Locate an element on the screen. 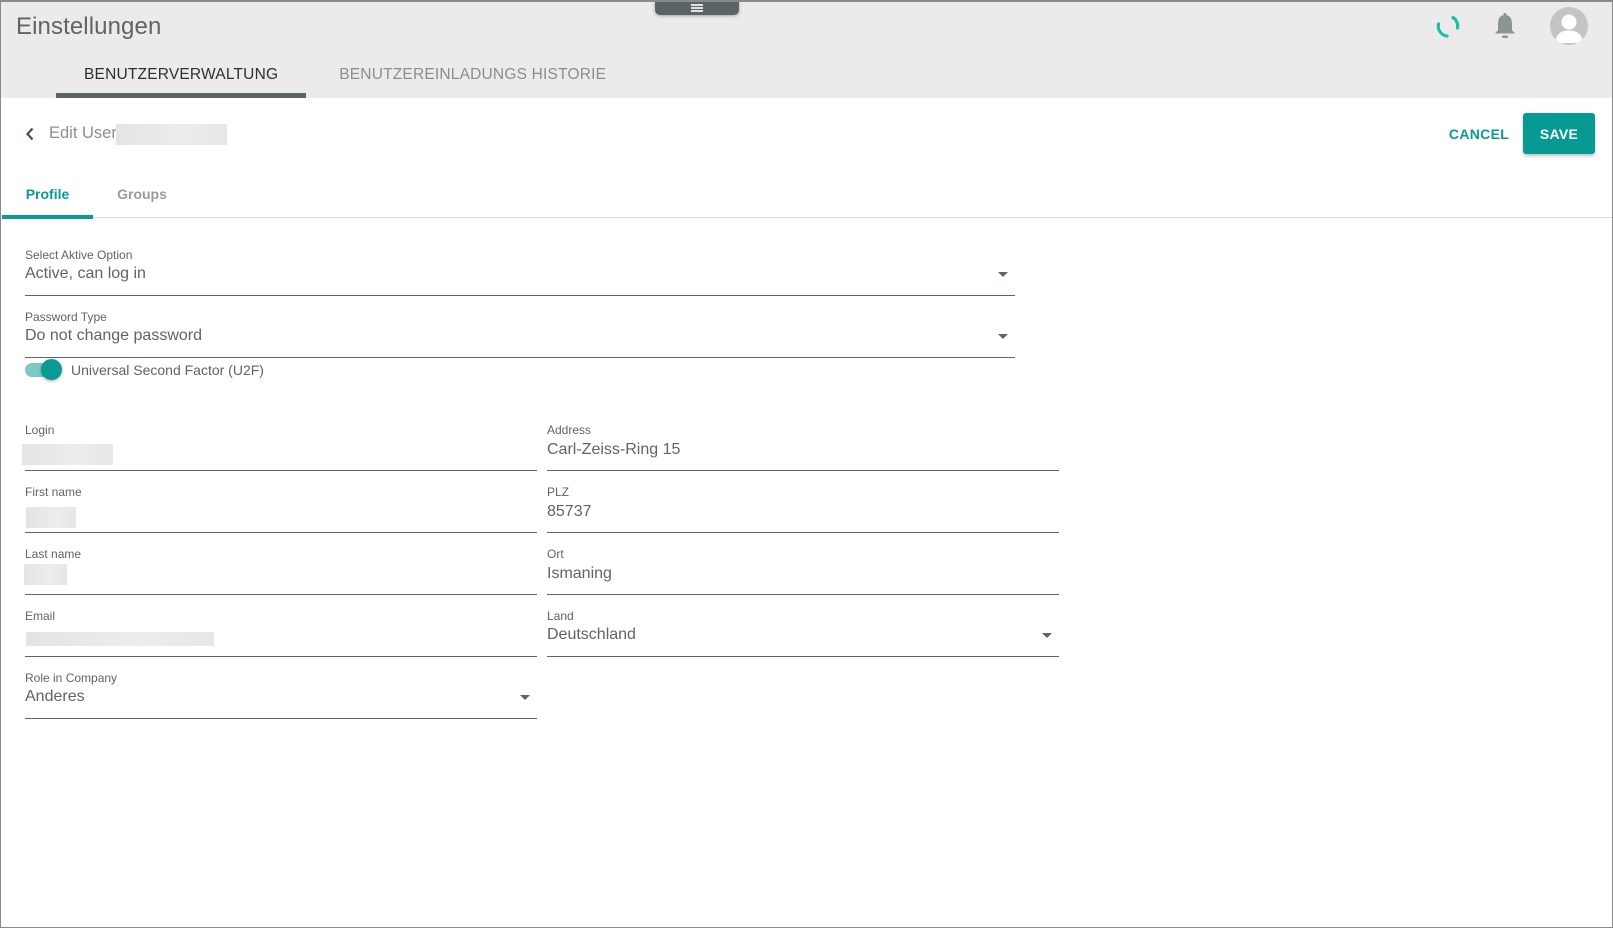 This screenshot has width=1613, height=928. land-label: Land is located at coordinates (560, 616).